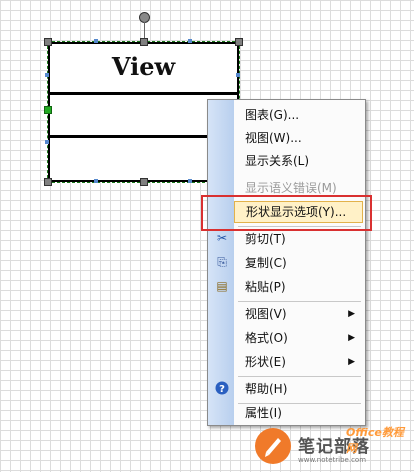 The image size is (414, 472). What do you see at coordinates (330, 448) in the screenshot?
I see `watermark: 笔记部落 www.notetribe.com Office教程网` at bounding box center [330, 448].